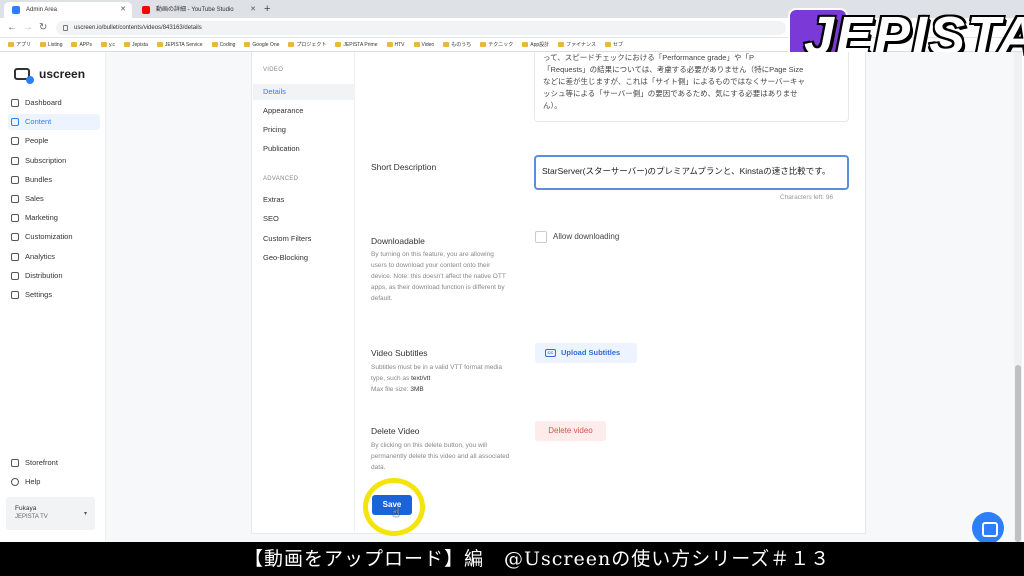 The width and height of the screenshot is (1024, 576). I want to click on sidebar-item-dashboard: Dashboard, so click(54, 103).